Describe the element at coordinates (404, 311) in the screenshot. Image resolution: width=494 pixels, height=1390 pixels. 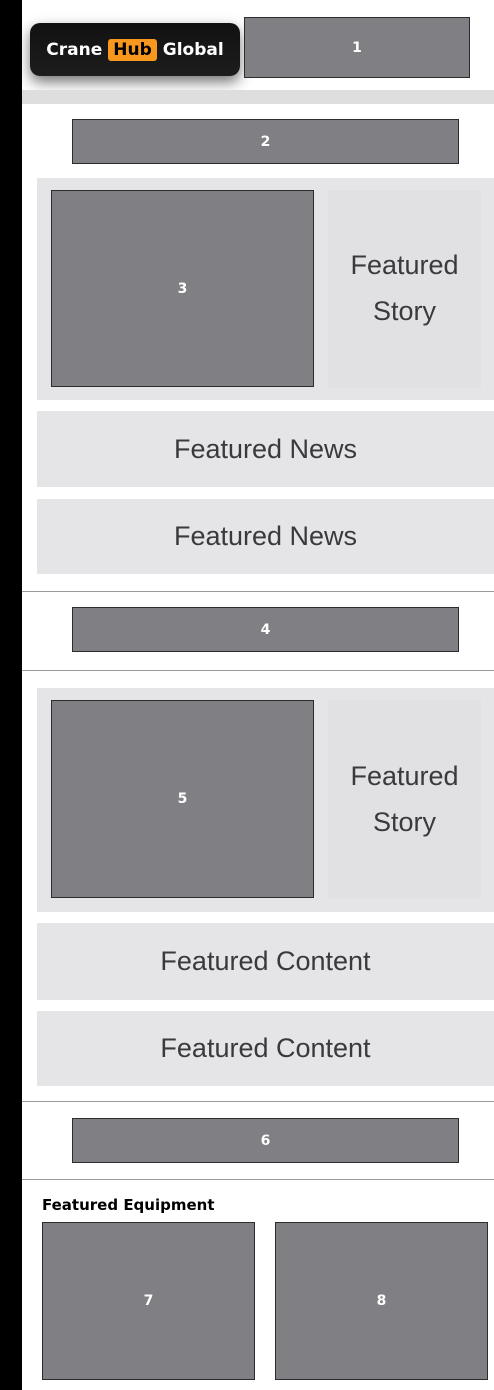
I see `featured-story-1-line2: Story` at that location.